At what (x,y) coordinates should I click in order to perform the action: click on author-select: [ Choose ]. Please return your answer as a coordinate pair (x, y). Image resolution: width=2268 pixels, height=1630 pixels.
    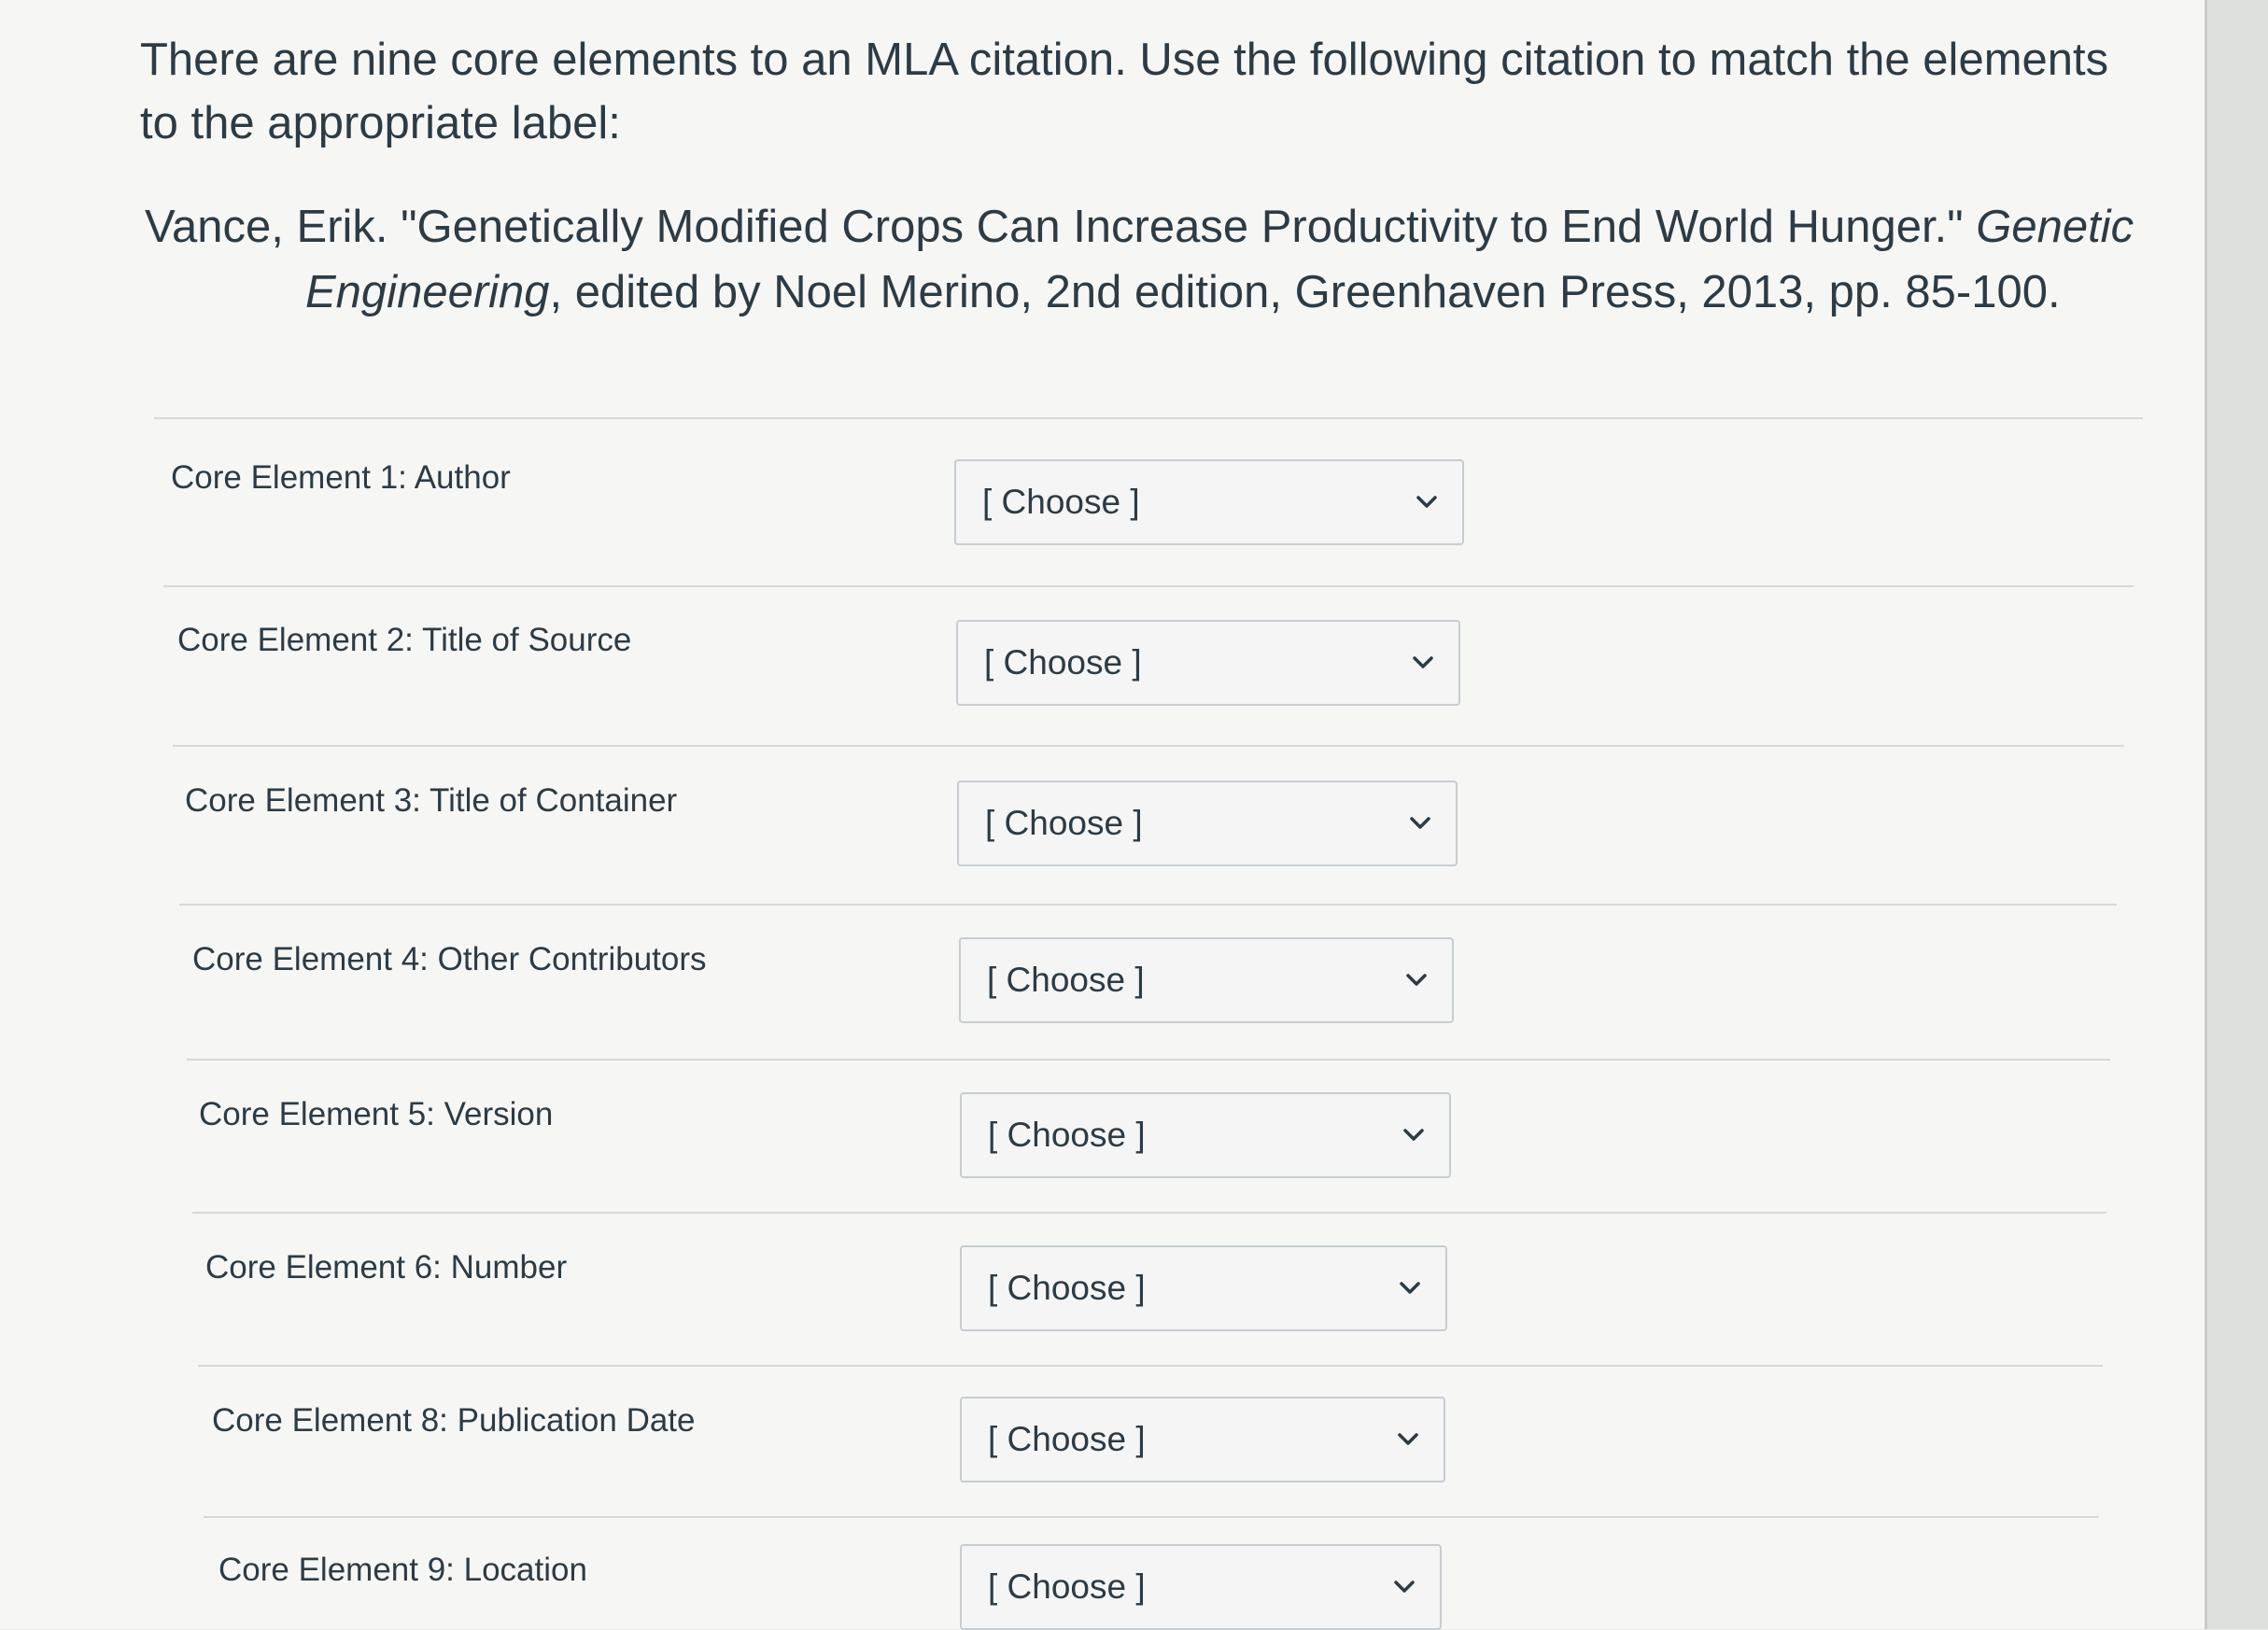
    Looking at the image, I should click on (1209, 502).